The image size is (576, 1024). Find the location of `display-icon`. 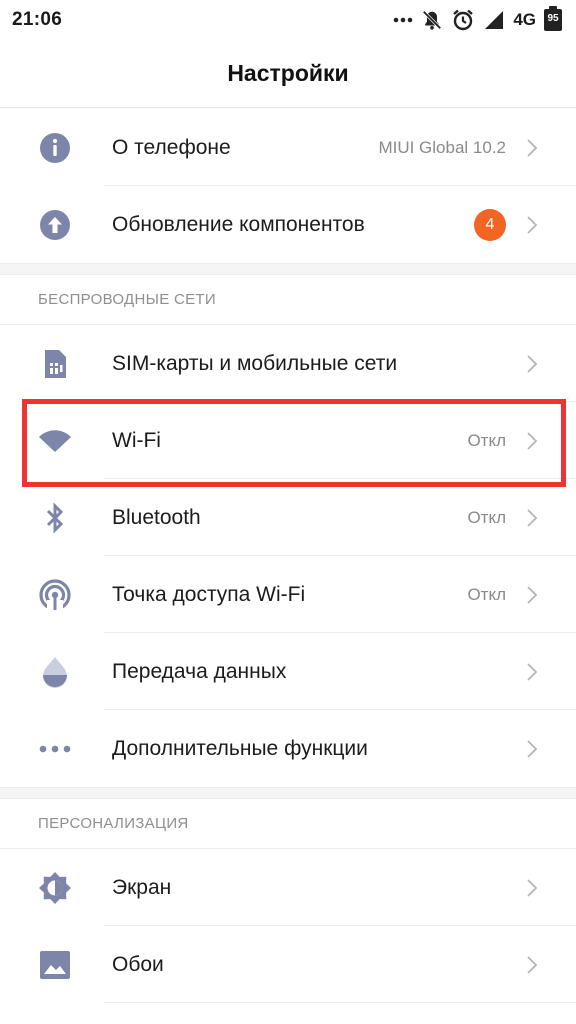

display-icon is located at coordinates (55, 888).